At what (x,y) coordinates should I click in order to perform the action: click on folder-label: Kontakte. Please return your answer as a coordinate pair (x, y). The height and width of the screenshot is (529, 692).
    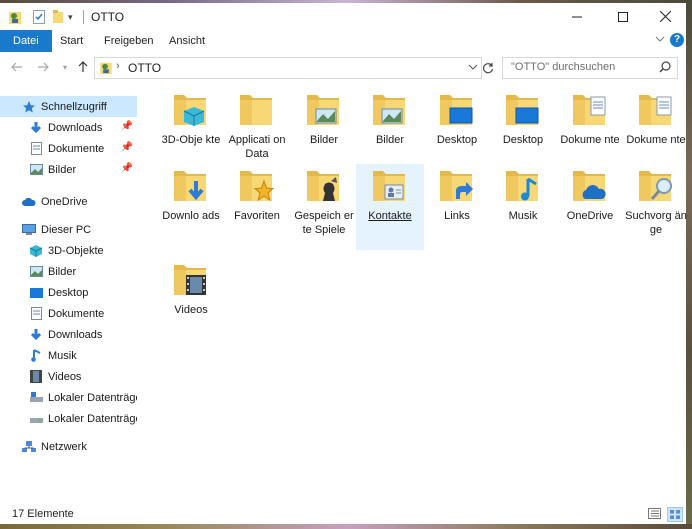
    Looking at the image, I should click on (390, 216).